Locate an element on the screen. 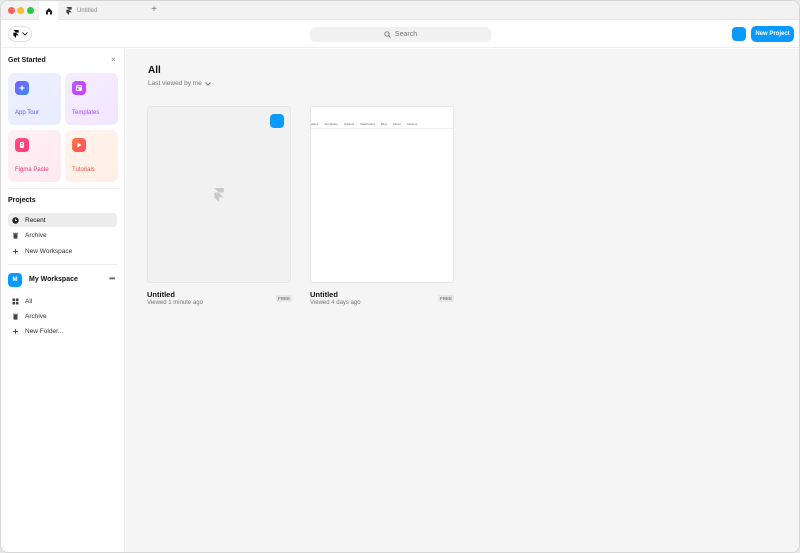 The image size is (800, 553). card-label: Tutorials is located at coordinates (83, 170).